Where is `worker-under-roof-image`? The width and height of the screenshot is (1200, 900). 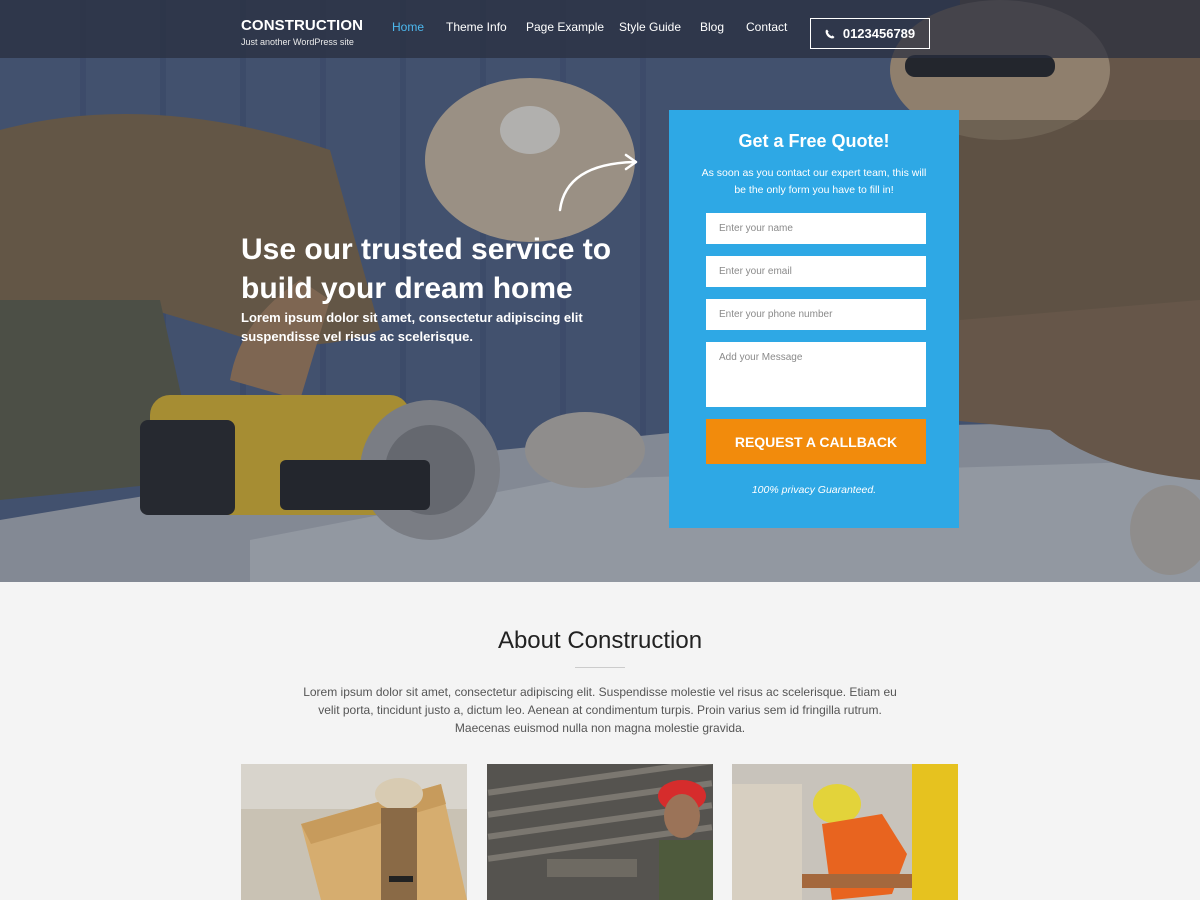
worker-under-roof-image is located at coordinates (600, 832).